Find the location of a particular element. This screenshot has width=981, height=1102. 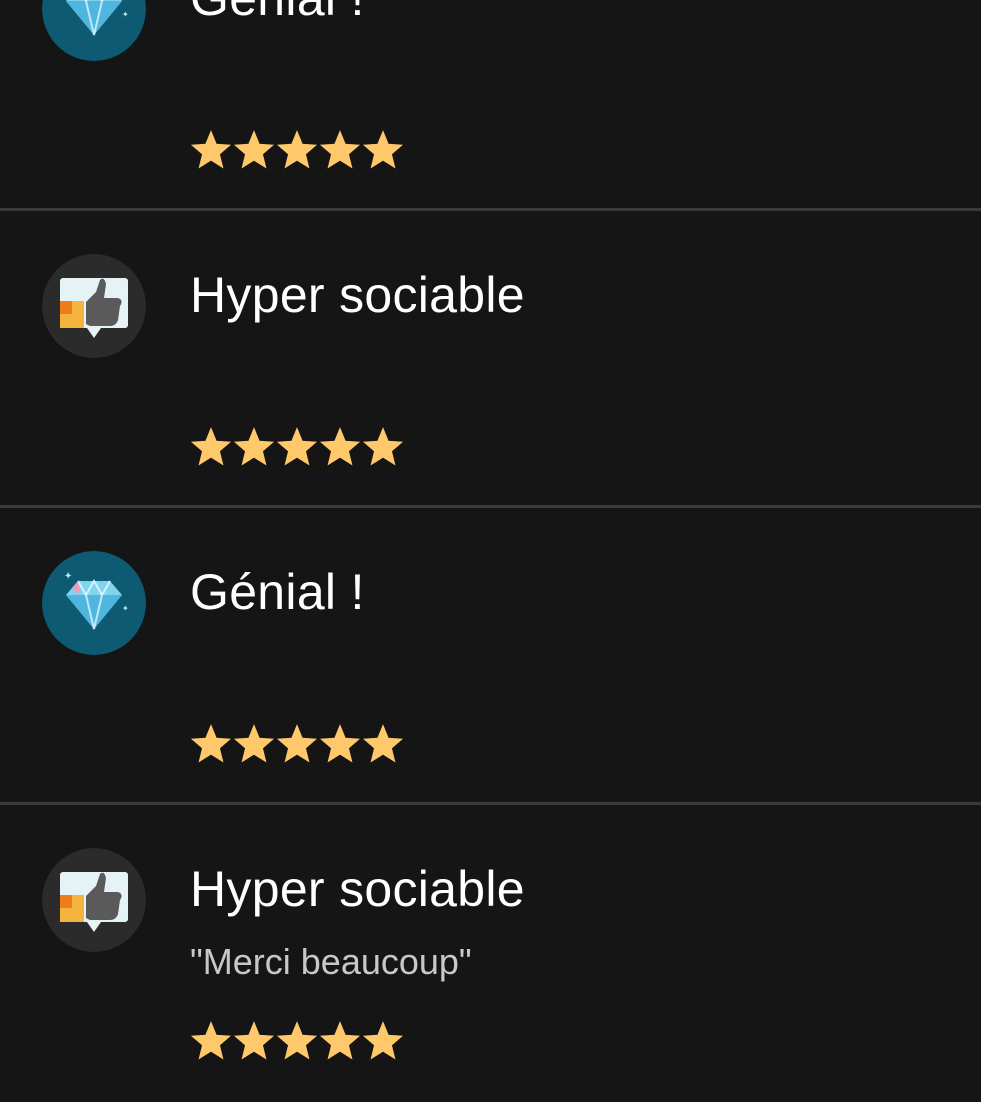

compliment-comment: "Merci beaucoup" is located at coordinates (331, 961).